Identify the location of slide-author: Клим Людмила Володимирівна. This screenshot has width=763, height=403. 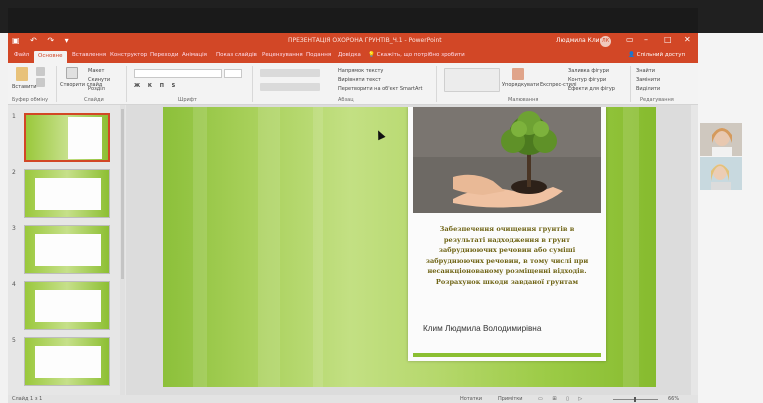
(482, 328).